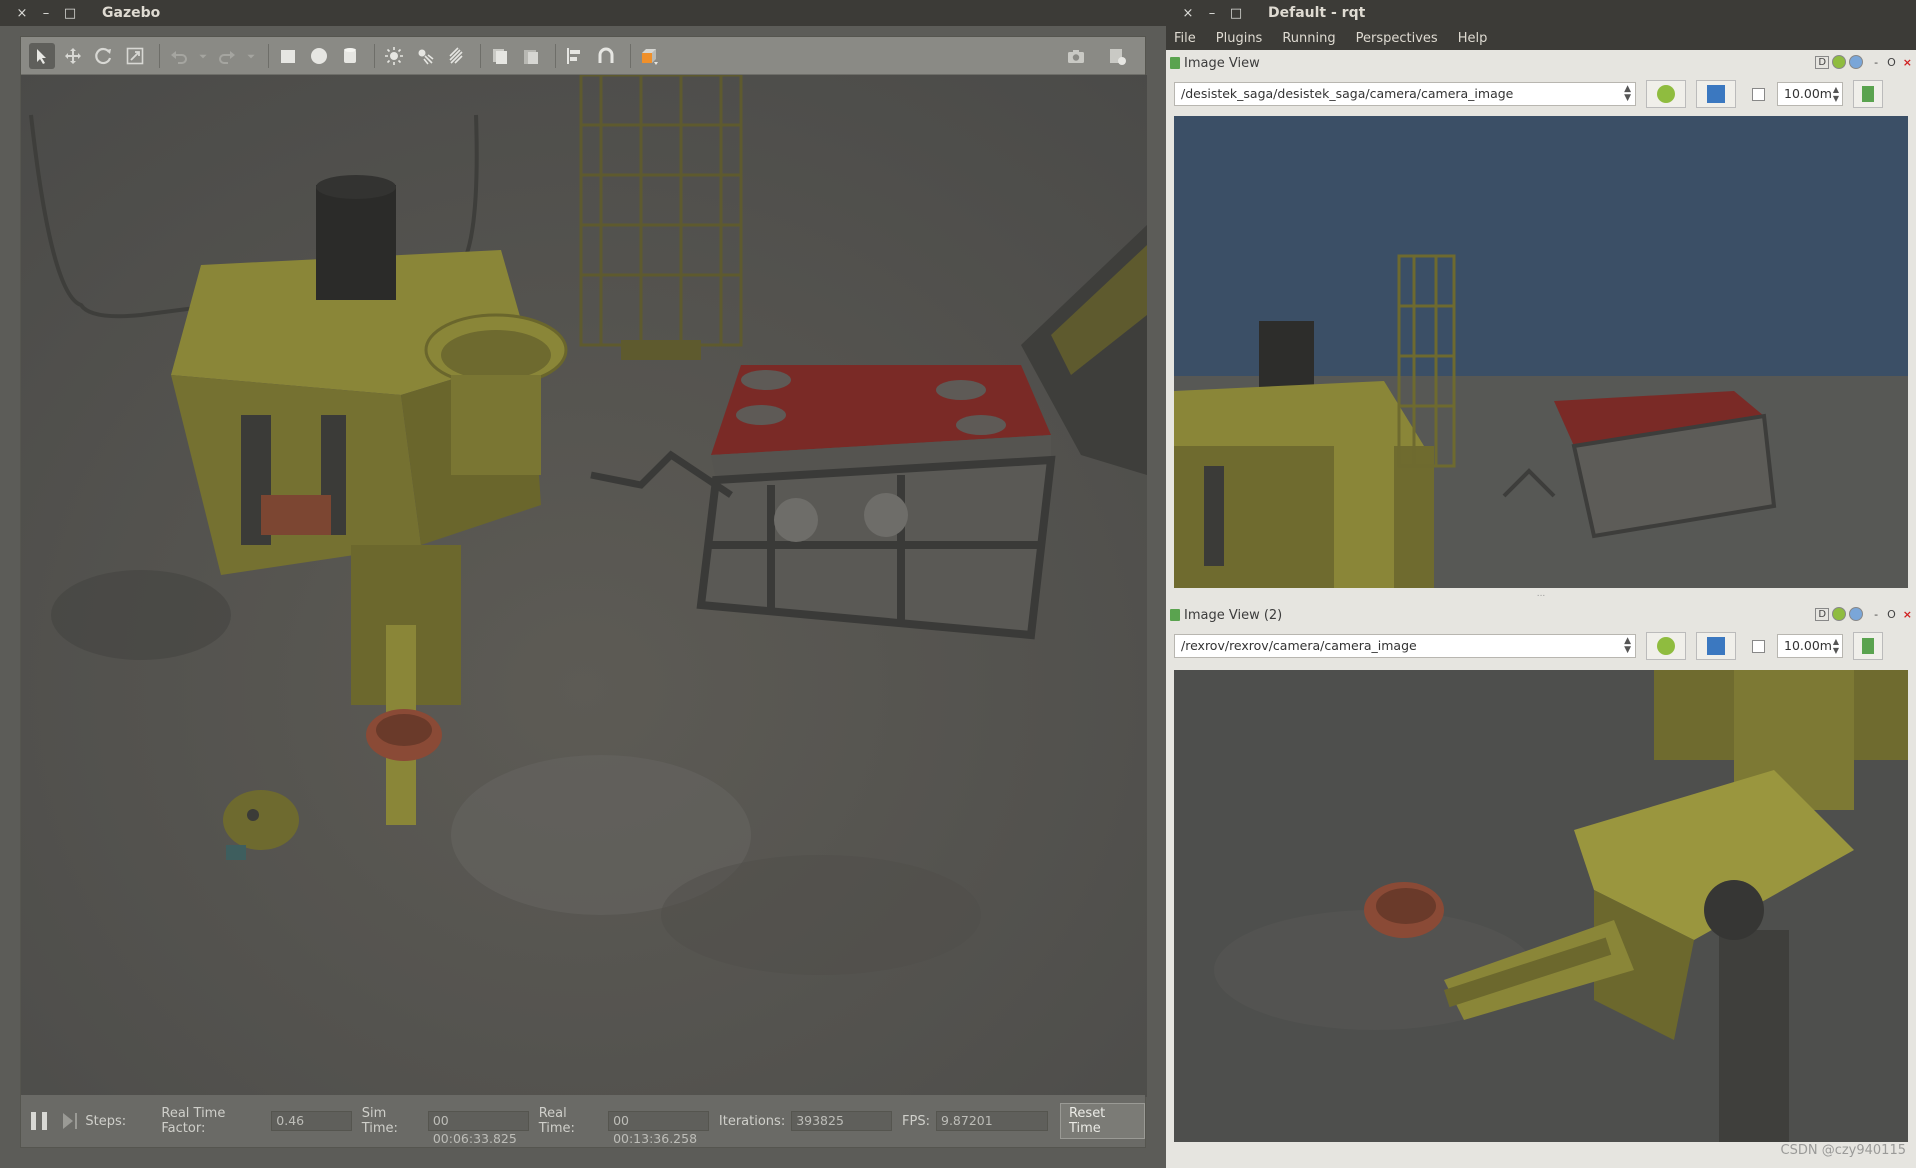 The image size is (1916, 1168). I want to click on view-angle-icon, so click(650, 56).